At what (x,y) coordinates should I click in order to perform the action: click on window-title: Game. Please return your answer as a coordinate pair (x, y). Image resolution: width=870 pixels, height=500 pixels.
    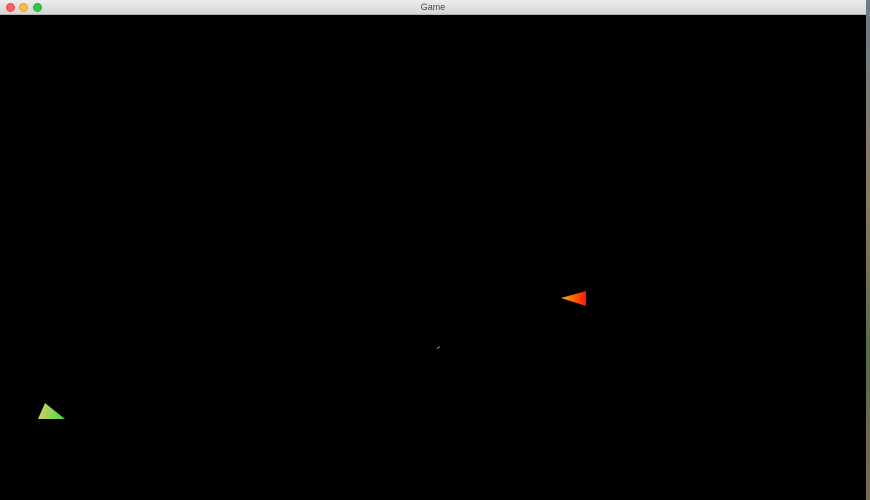
    Looking at the image, I should click on (433, 7).